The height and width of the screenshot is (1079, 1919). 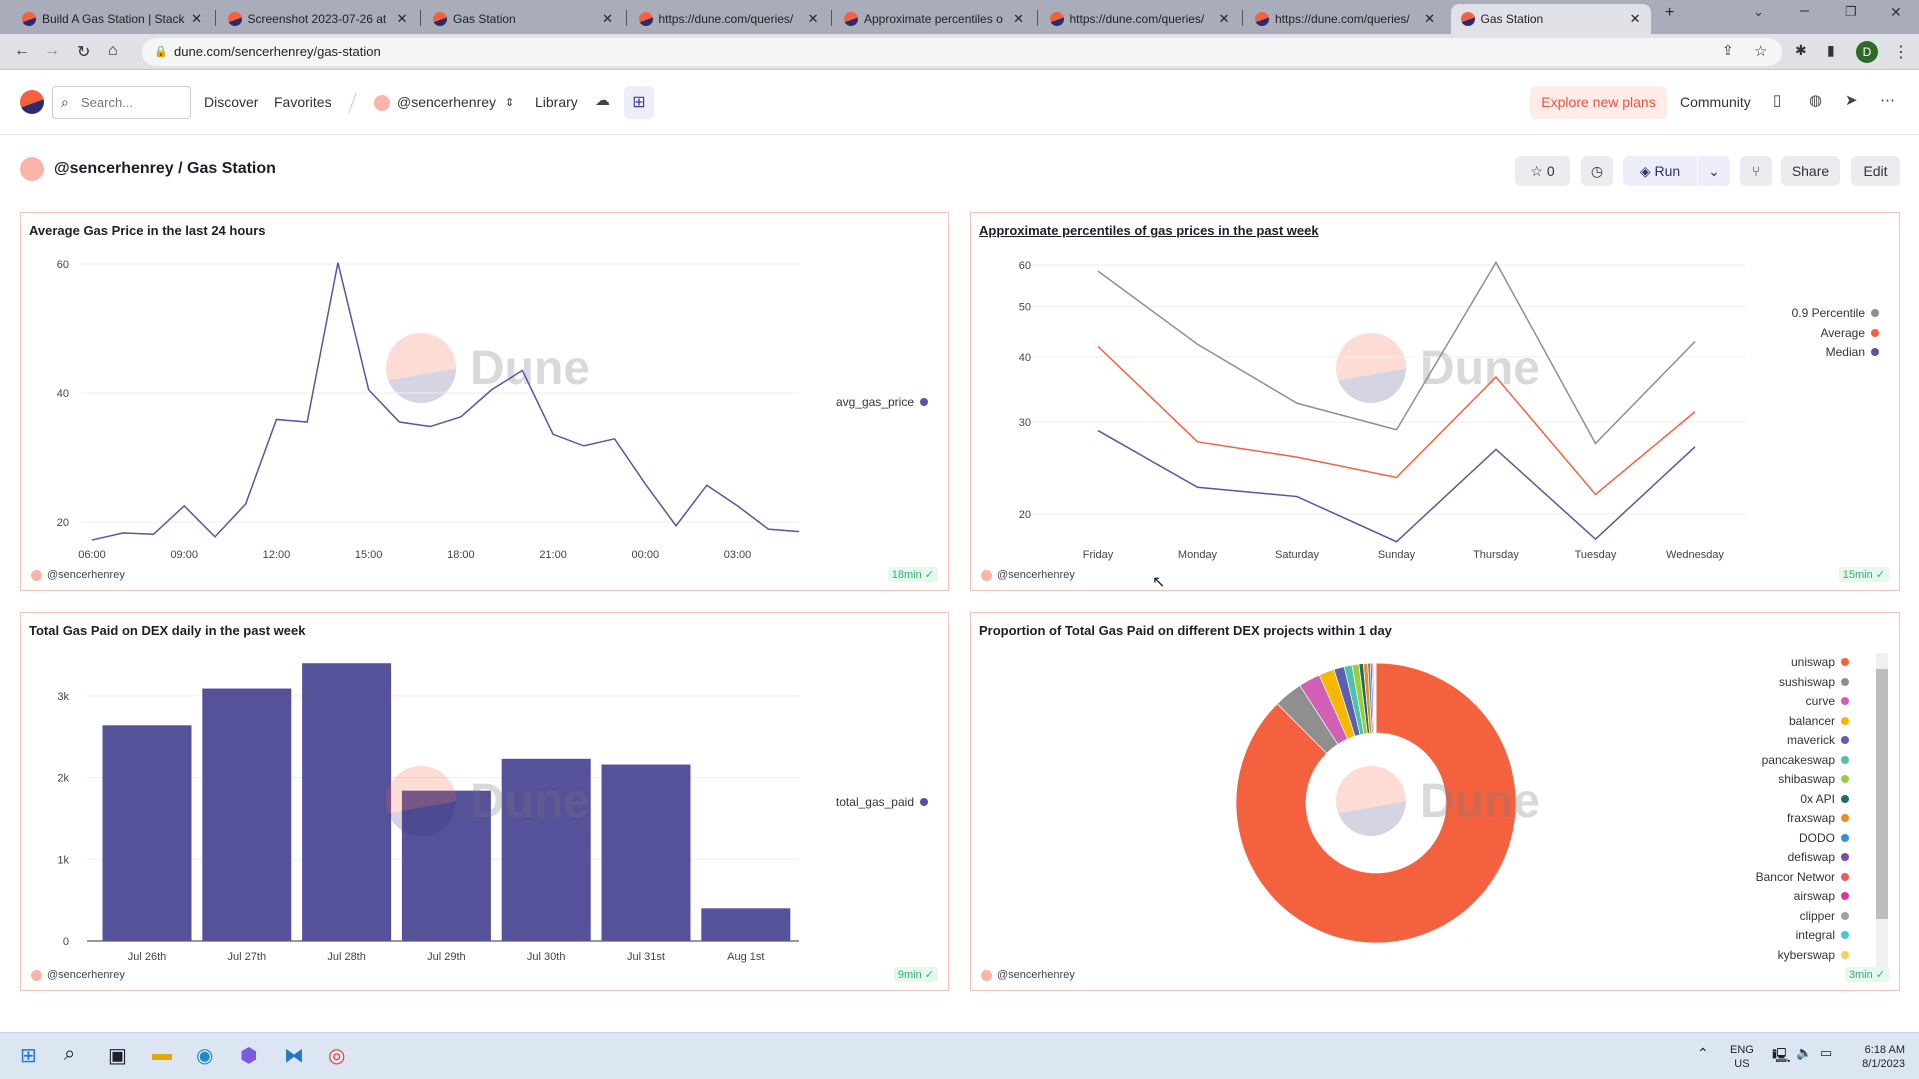 I want to click on tab-favicon-icon, so click(x=29, y=19).